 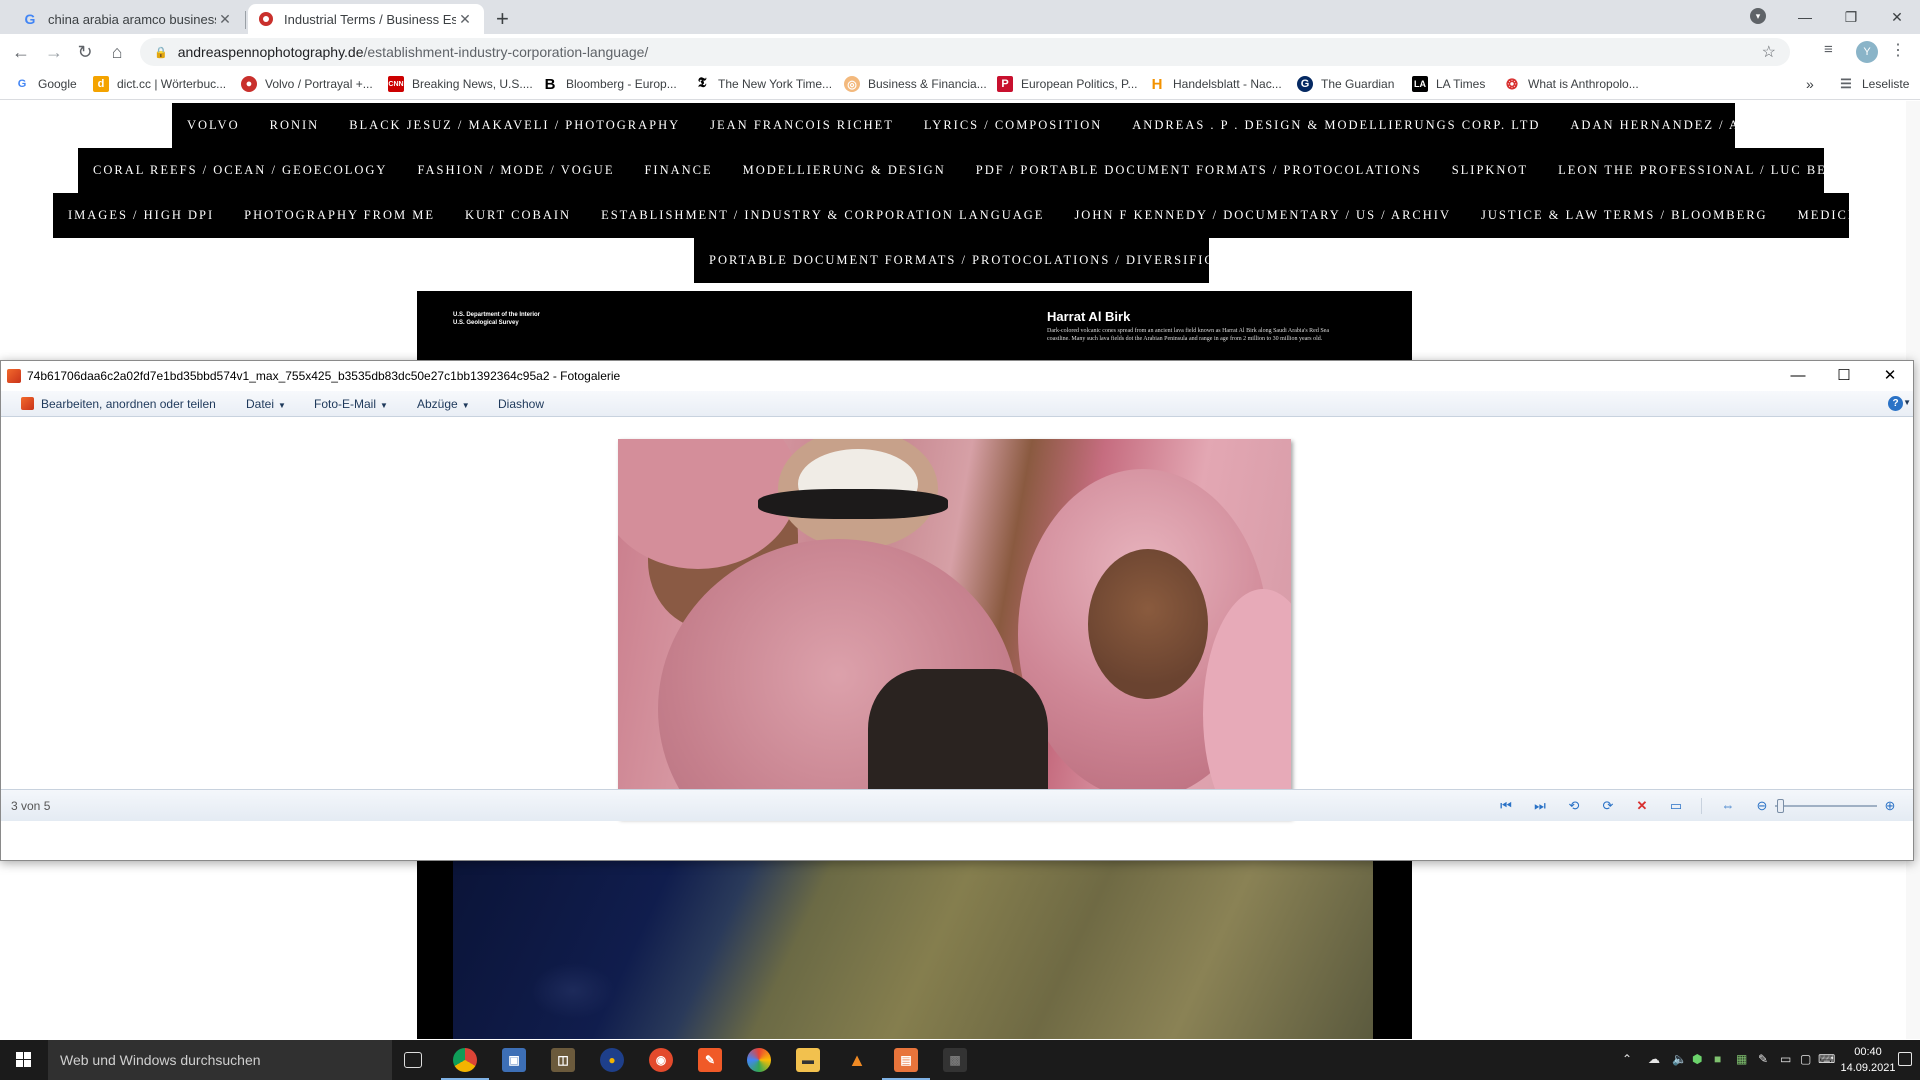 What do you see at coordinates (1868, 1060) in the screenshot?
I see `taskbar-clock: 00:40 14.09.2021` at bounding box center [1868, 1060].